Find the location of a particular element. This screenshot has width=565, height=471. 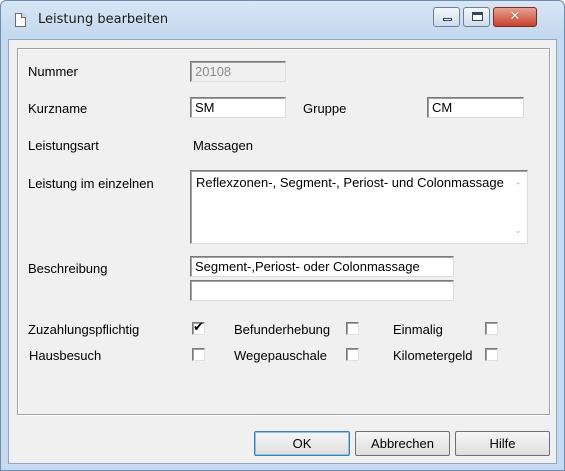

hausbesuch-checkbox is located at coordinates (198, 354).